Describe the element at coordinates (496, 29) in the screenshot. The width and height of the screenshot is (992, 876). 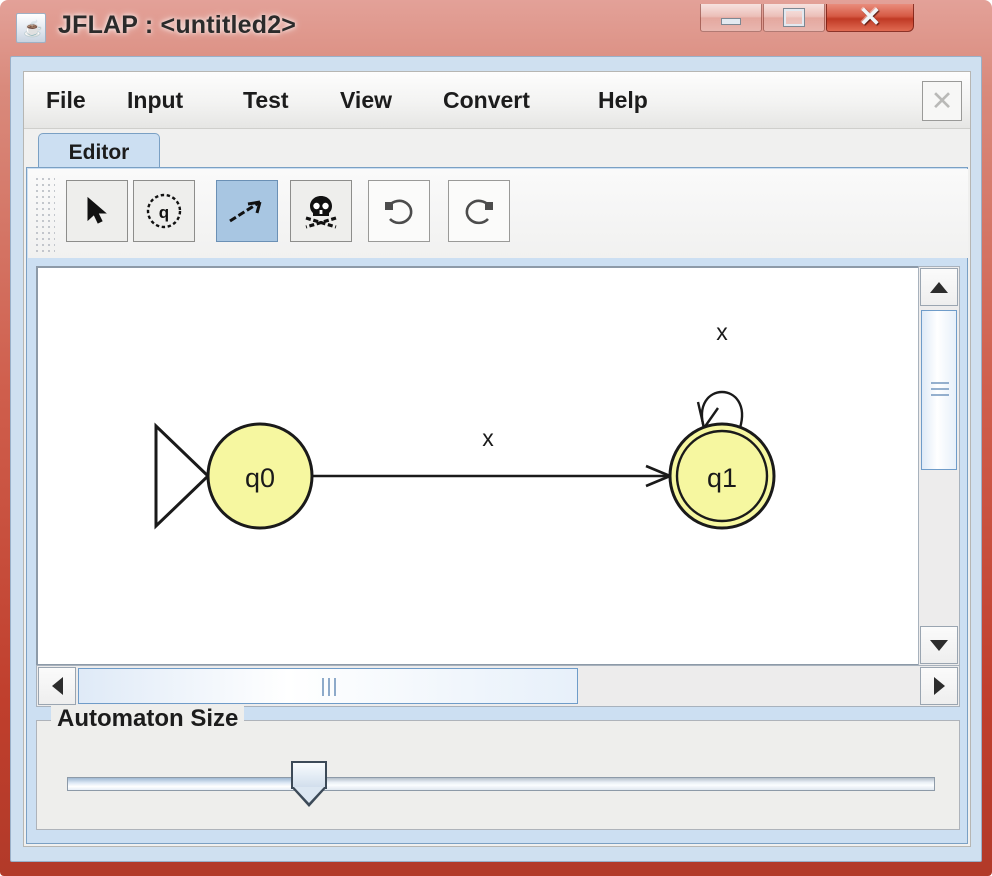
I see `title-bar: ☕ JFLAP : <untitled2> ✕` at that location.